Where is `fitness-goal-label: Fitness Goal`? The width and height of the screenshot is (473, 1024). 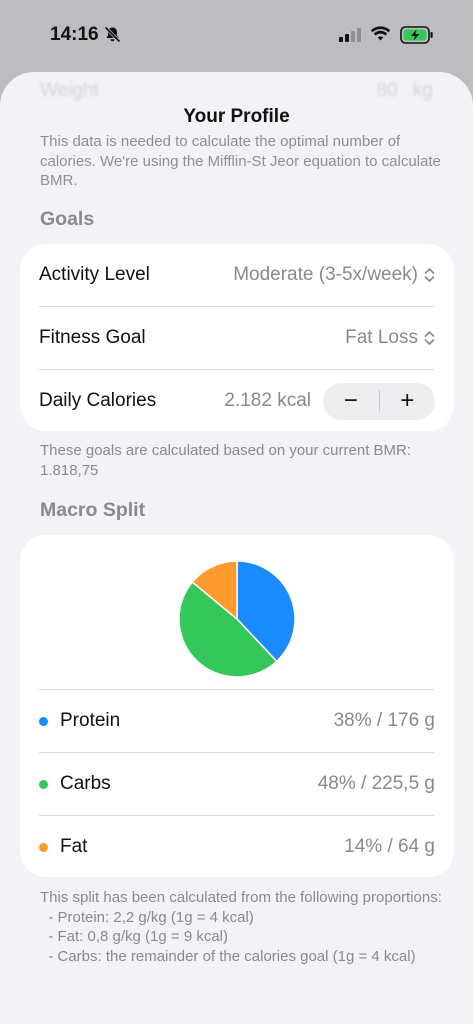 fitness-goal-label: Fitness Goal is located at coordinates (92, 337).